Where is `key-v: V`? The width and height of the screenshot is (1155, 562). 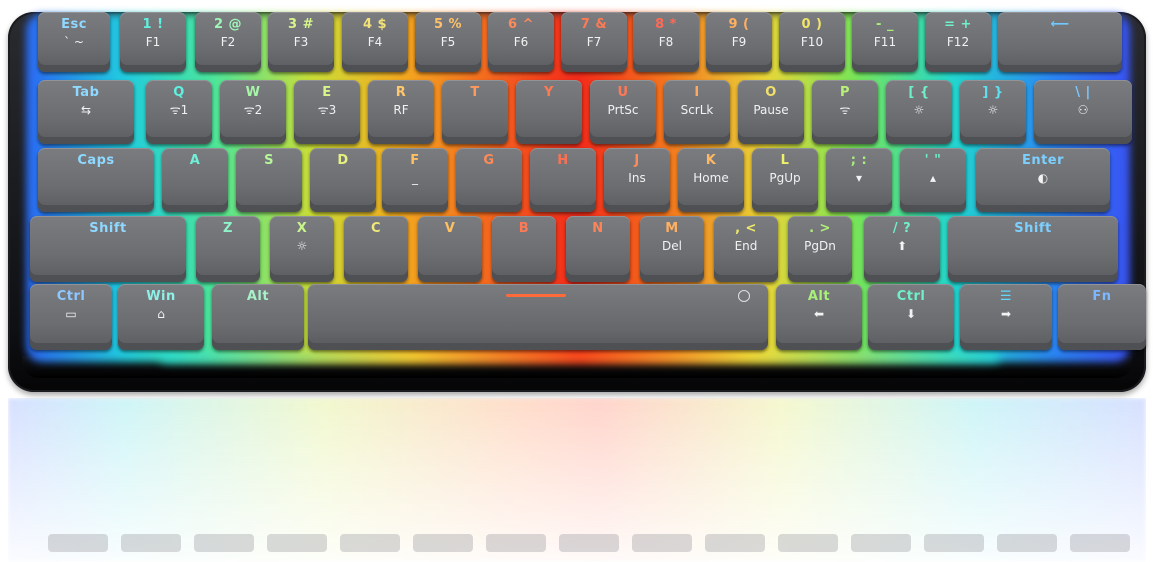 key-v: V is located at coordinates (450, 249).